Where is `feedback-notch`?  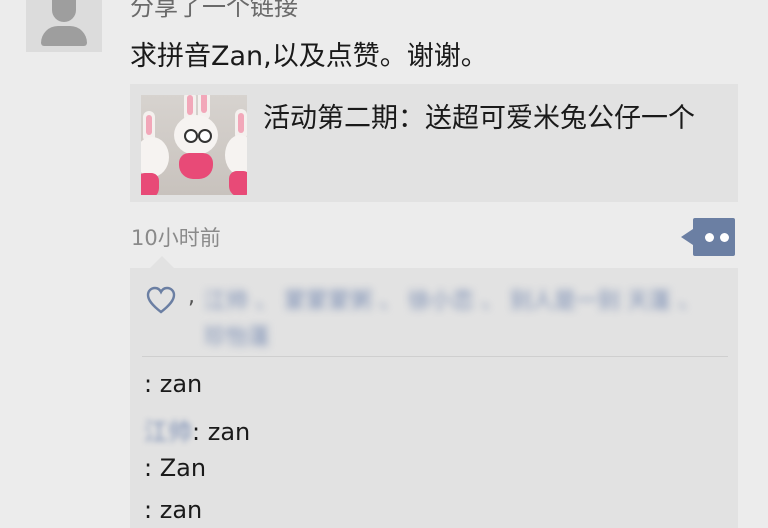
feedback-notch is located at coordinates (162, 262).